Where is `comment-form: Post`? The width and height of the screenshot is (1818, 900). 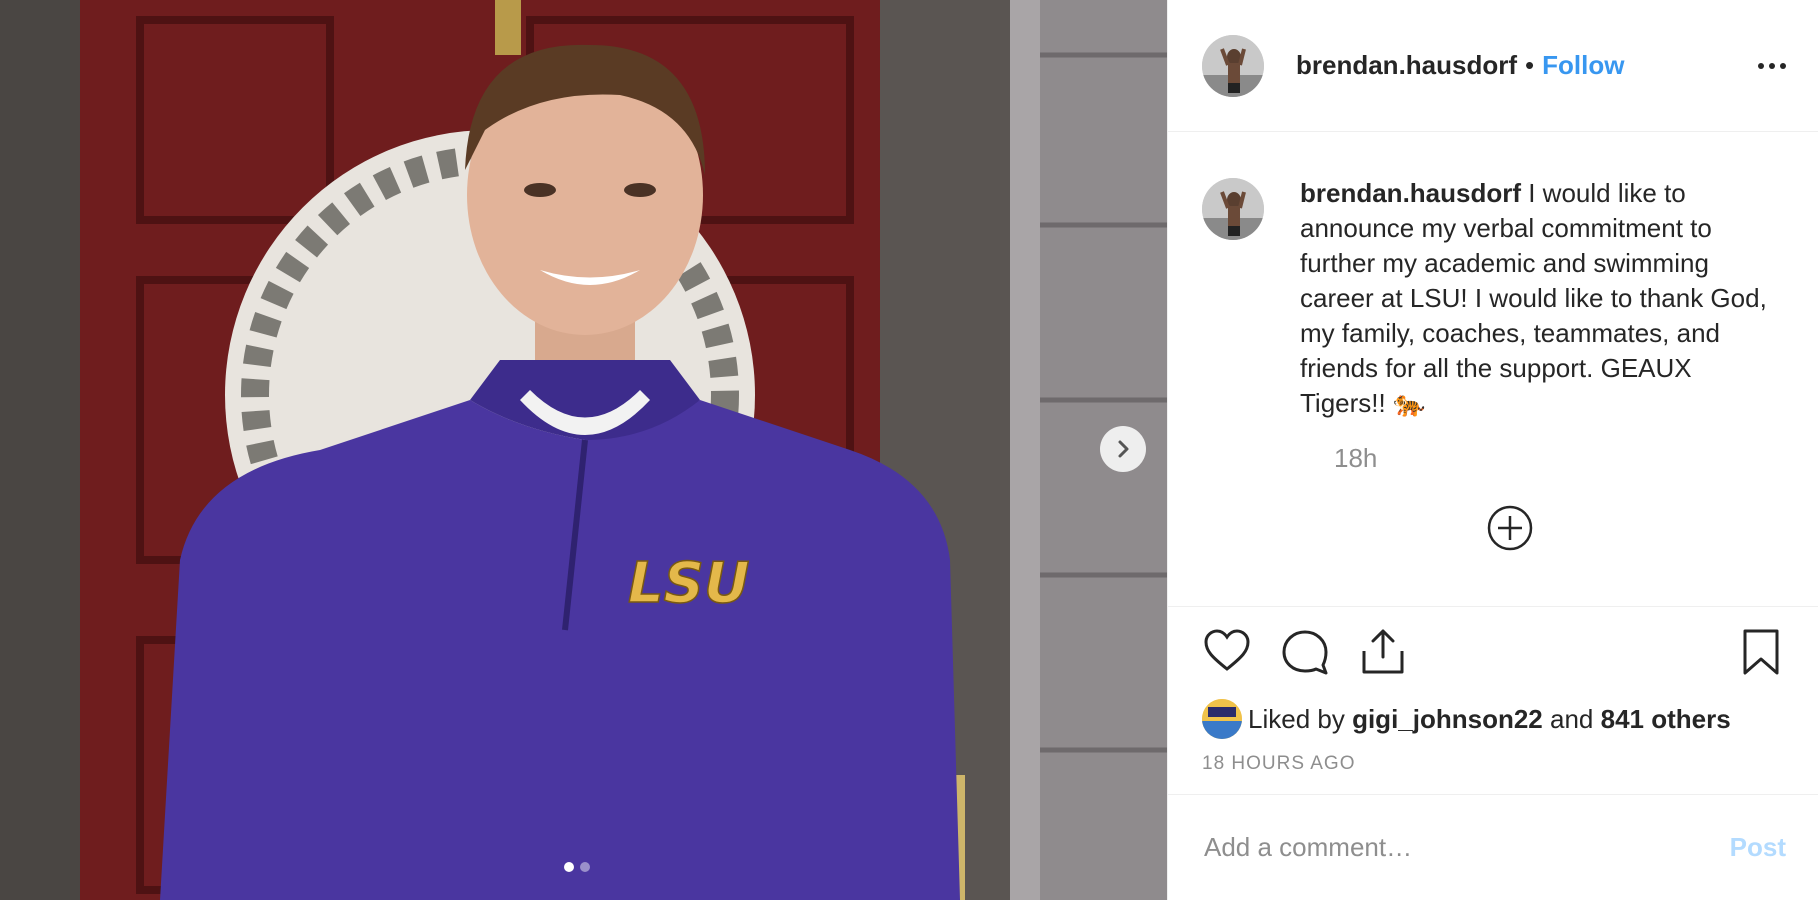
comment-form: Post is located at coordinates (1493, 847).